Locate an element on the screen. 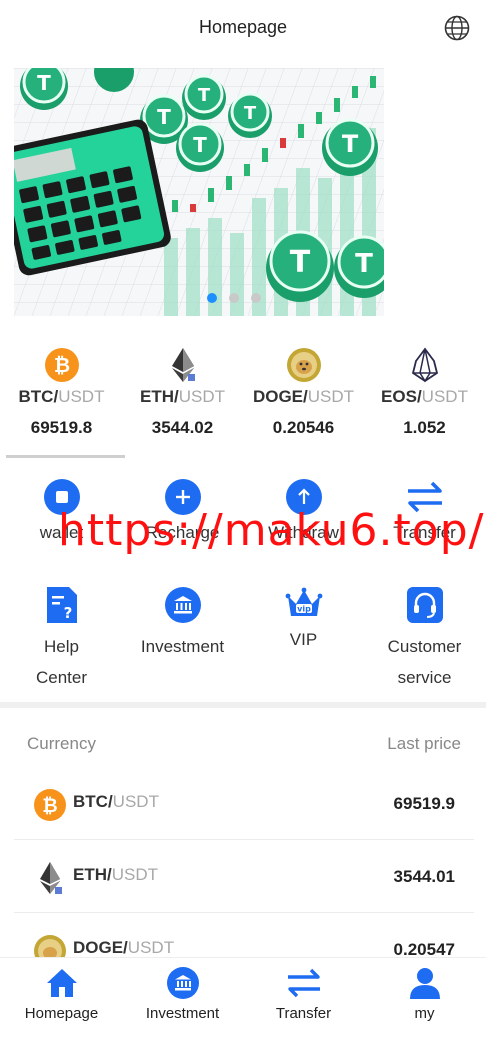 The width and height of the screenshot is (486, 1047). ticker-eth: ETH/USDT 3544.02 is located at coordinates (182, 392).